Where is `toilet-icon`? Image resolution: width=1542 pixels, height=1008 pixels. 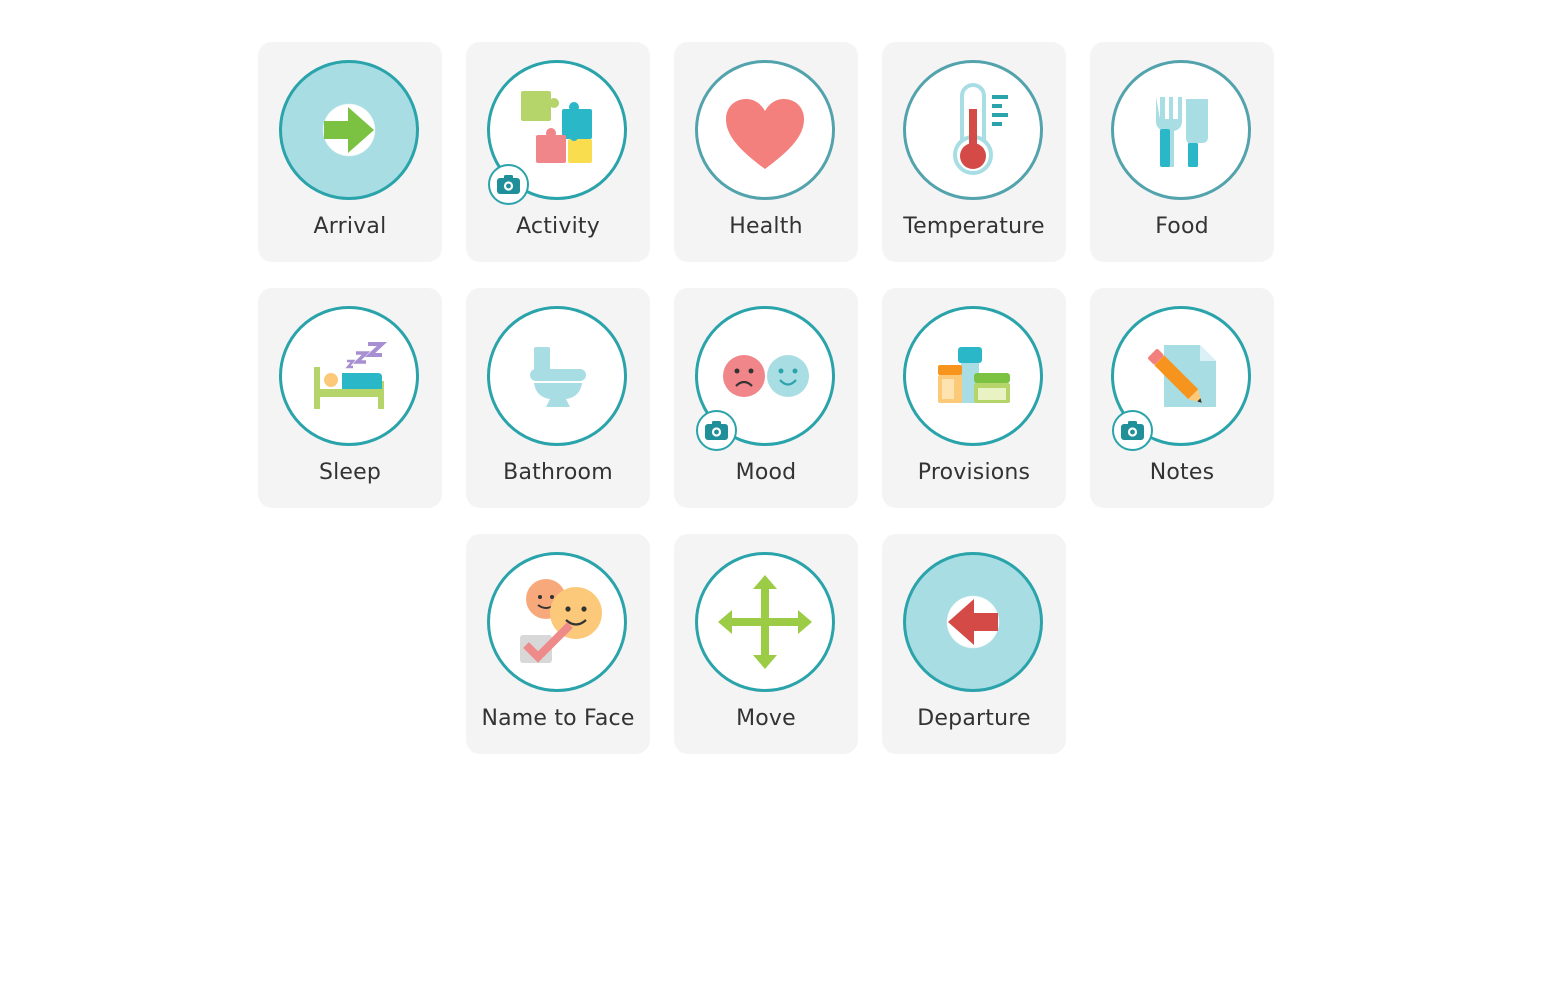
toilet-icon is located at coordinates (558, 377).